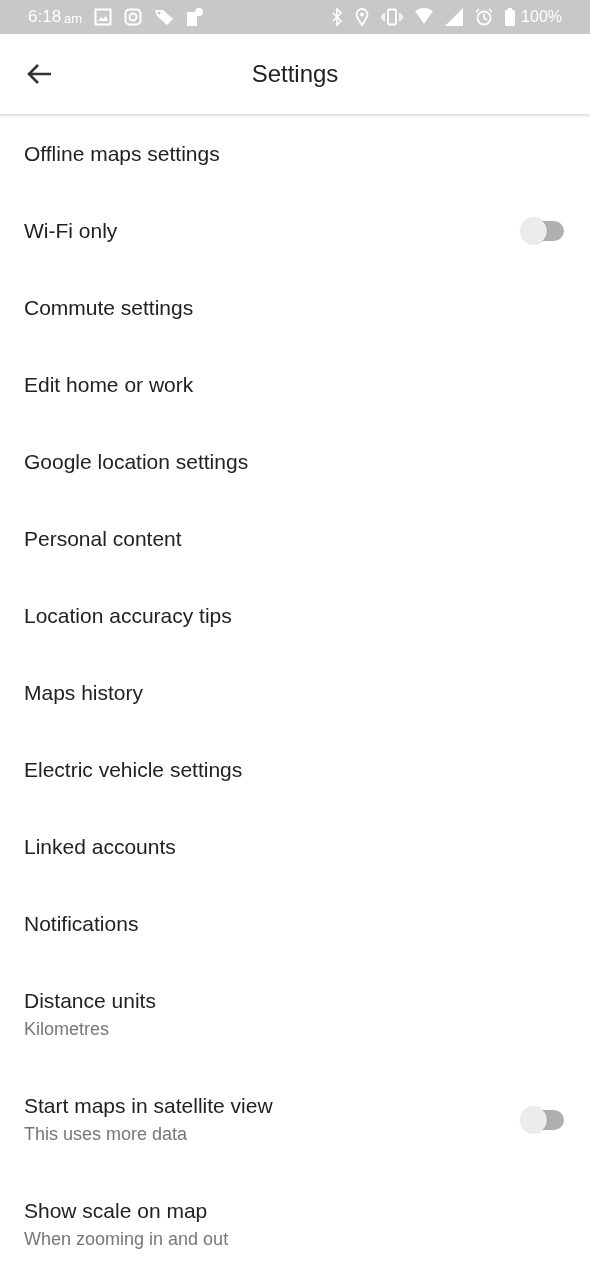 Image resolution: width=590 pixels, height=1280 pixels. What do you see at coordinates (100, 846) in the screenshot?
I see `item-title: Linked accounts` at bounding box center [100, 846].